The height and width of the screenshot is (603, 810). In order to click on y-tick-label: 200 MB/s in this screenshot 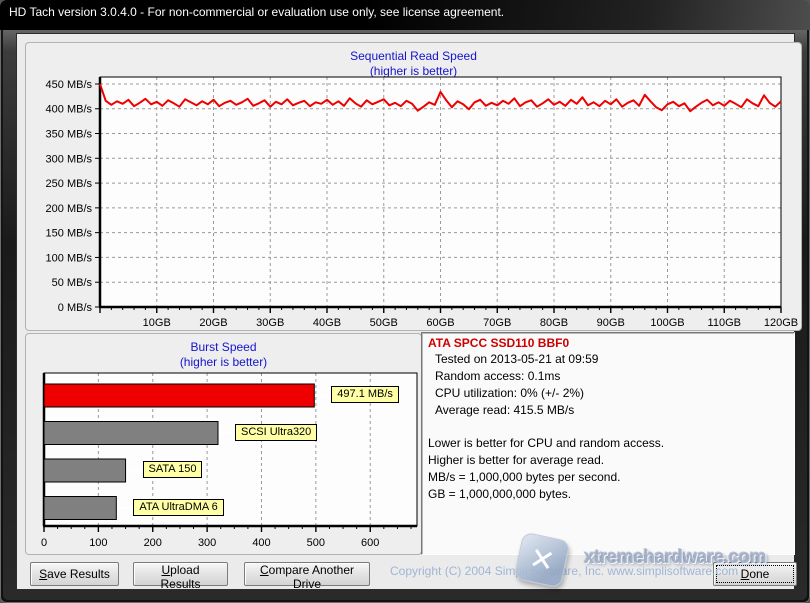, I will do `click(69, 209)`.